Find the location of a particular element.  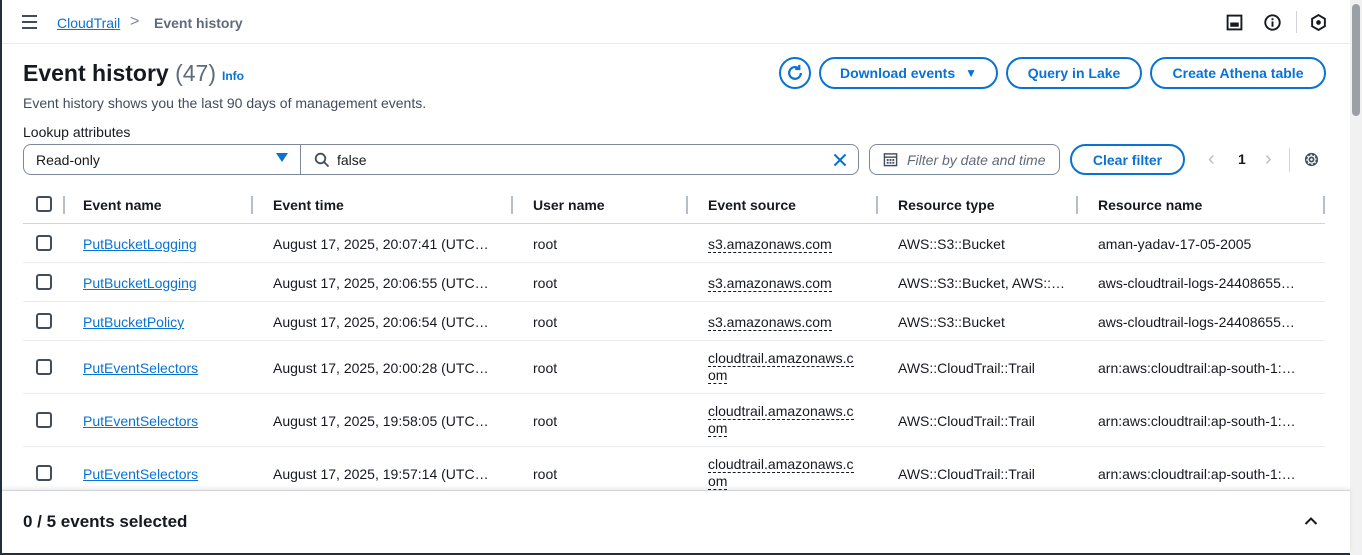

refresh-icon is located at coordinates (795, 72).